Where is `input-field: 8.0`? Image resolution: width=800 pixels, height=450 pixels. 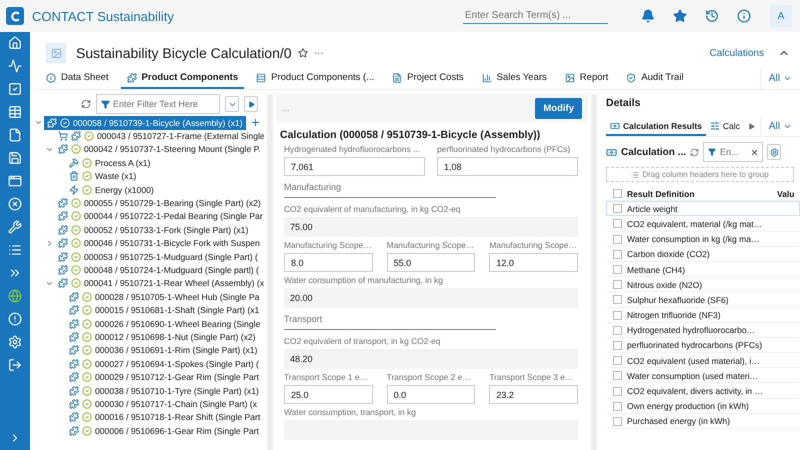 input-field: 8.0 is located at coordinates (328, 262).